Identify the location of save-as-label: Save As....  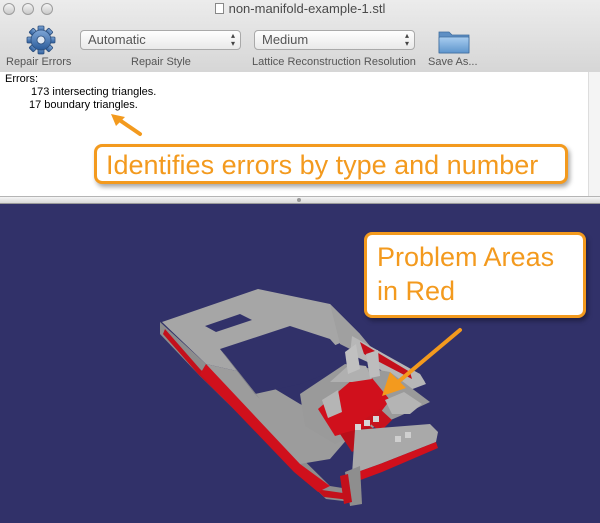
(453, 62).